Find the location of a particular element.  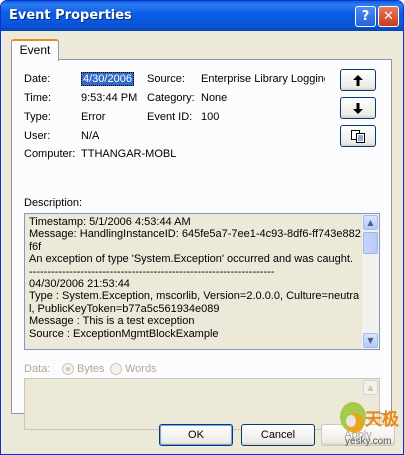

scroll-down-icon: ▼ is located at coordinates (370, 340).